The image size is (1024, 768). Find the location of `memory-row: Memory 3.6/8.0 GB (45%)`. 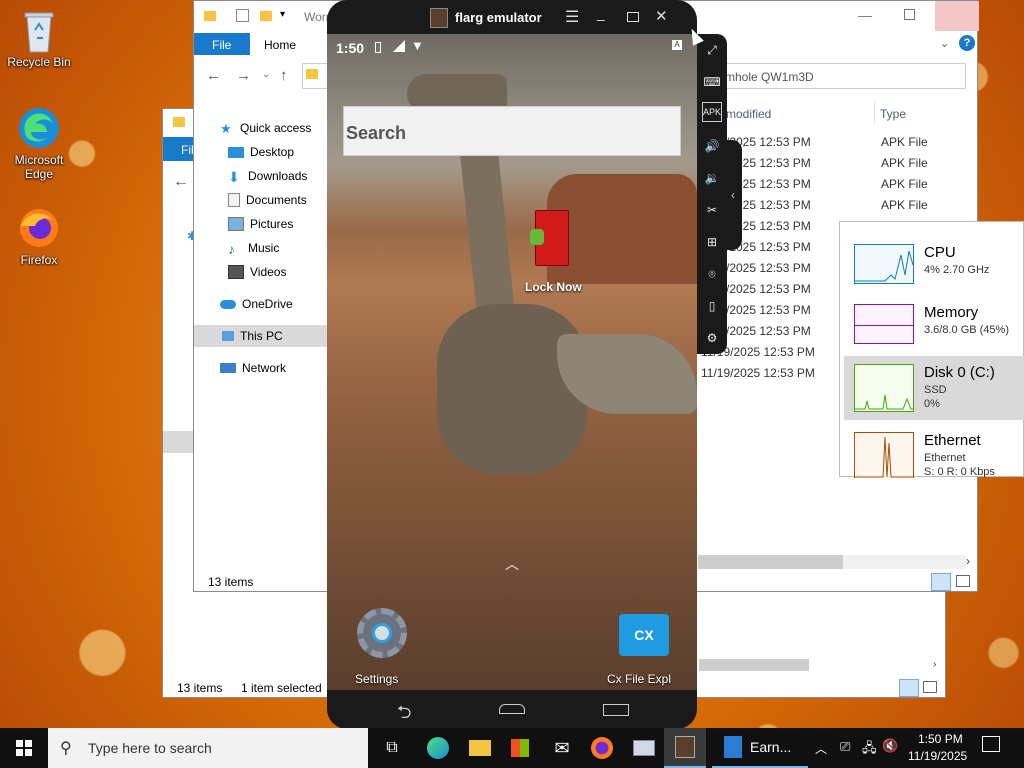

memory-row: Memory 3.6/8.0 GB (45%) is located at coordinates (932, 322).